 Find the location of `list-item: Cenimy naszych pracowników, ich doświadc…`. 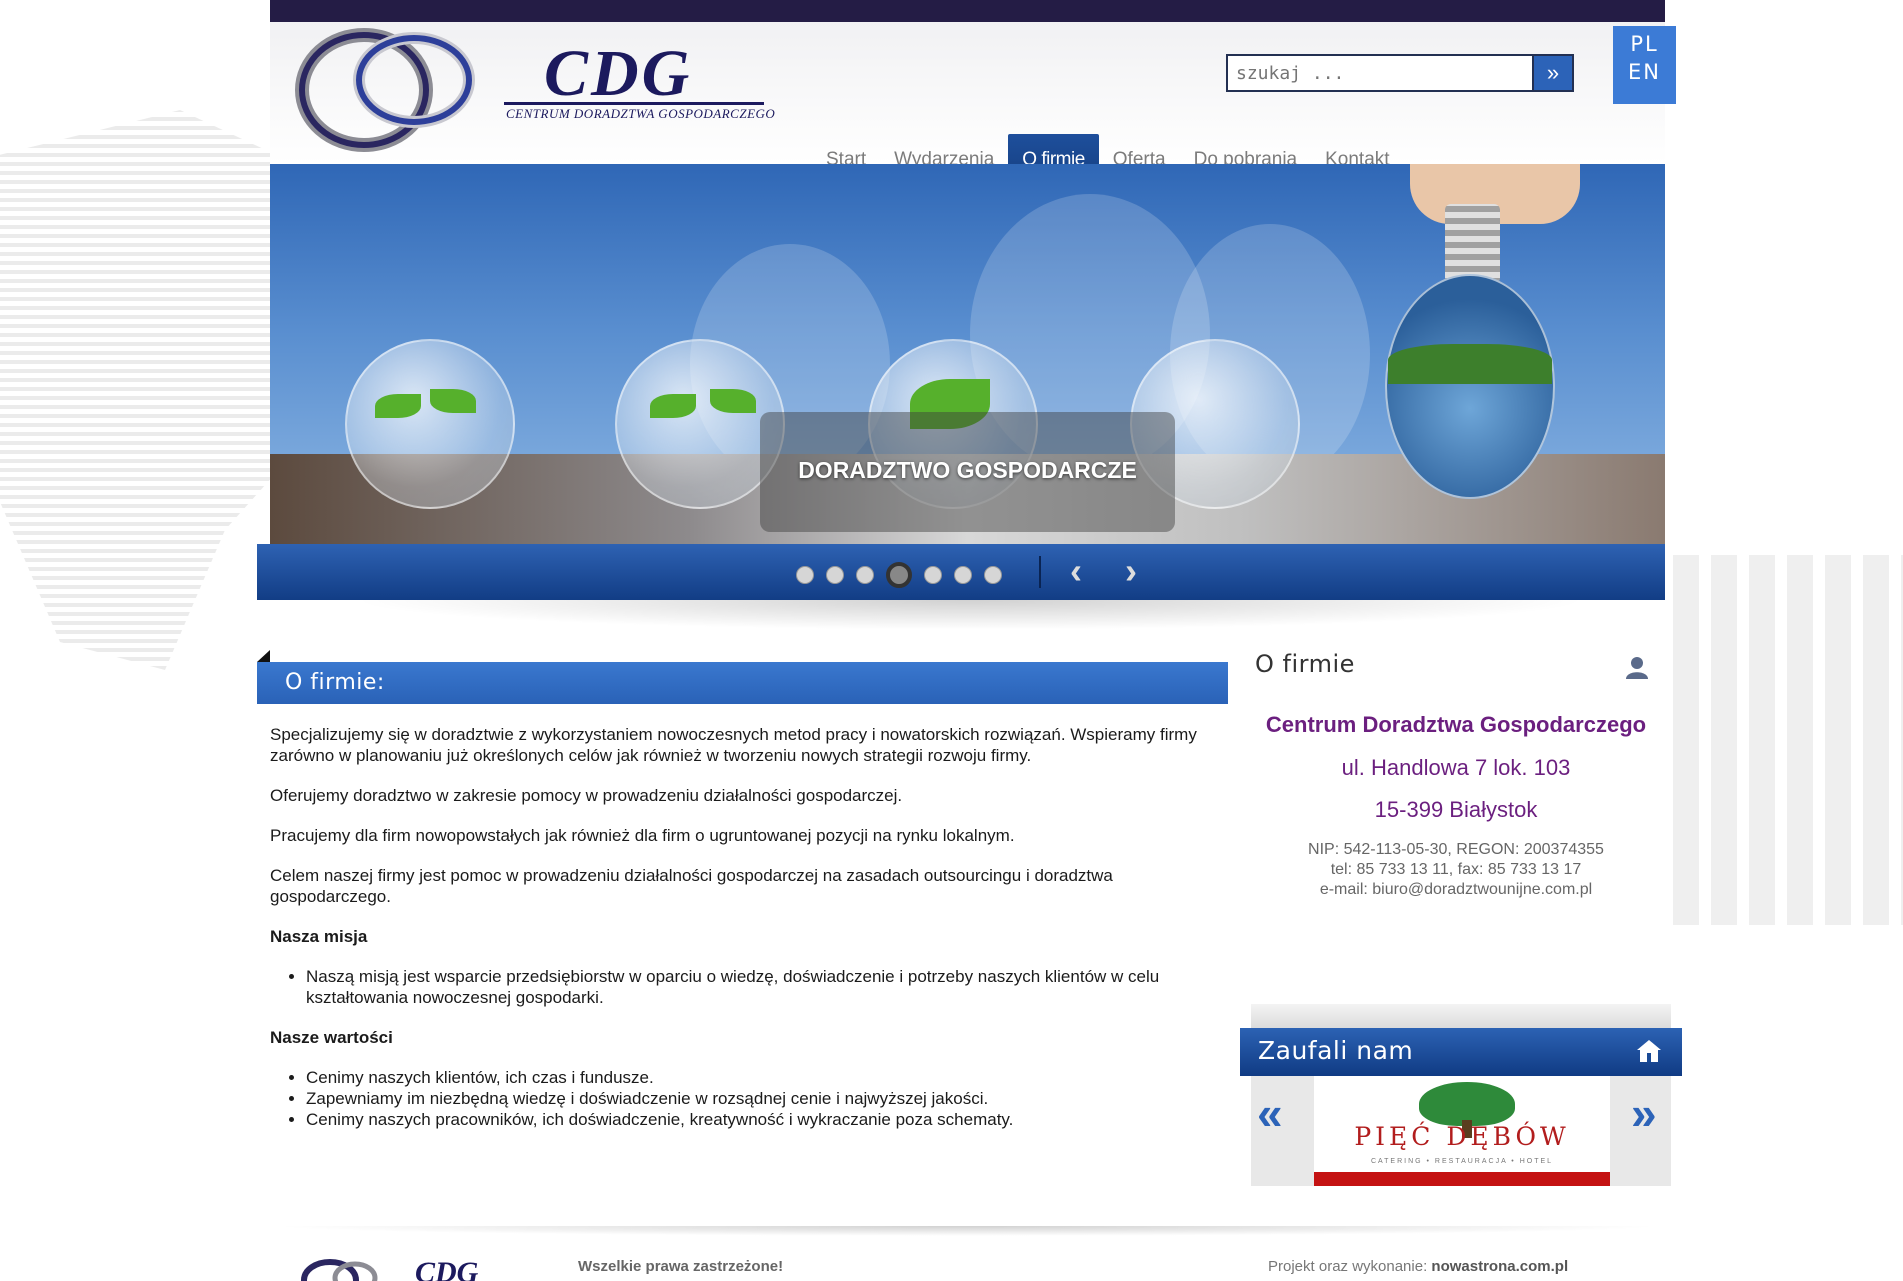

list-item: Cenimy naszych pracowników, ich doświadc… is located at coordinates (760, 1119).